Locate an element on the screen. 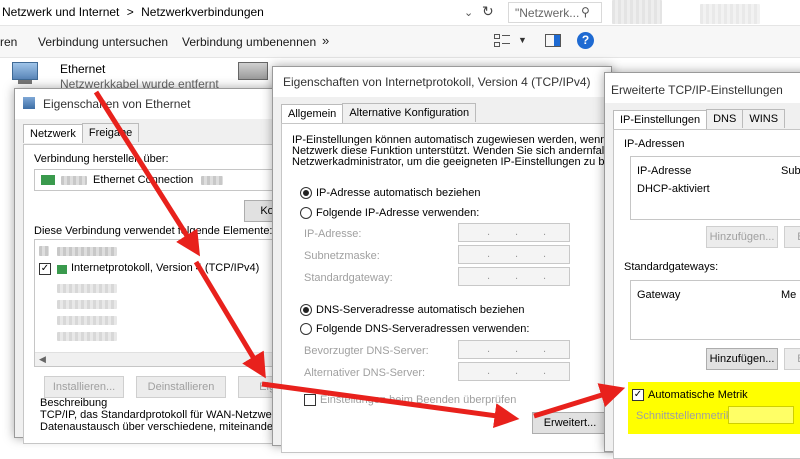 This screenshot has width=800, height=459. arrow-to-properties is located at coordinates (229, 319).